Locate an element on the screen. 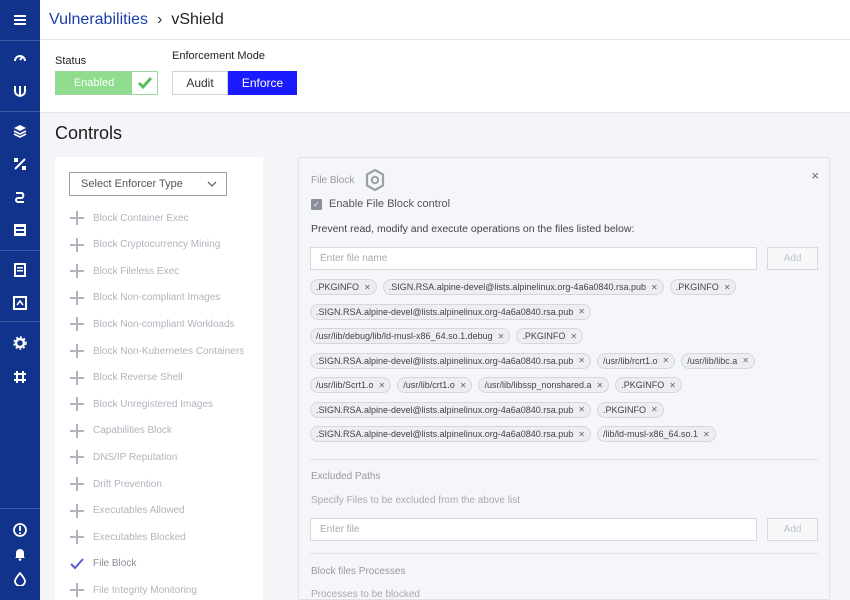 The height and width of the screenshot is (600, 850). control-item: DNS/IP Reputation is located at coordinates (123, 457).